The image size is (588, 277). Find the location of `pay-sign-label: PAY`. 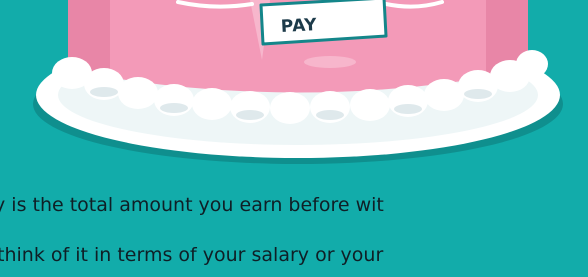

pay-sign-label: PAY is located at coordinates (299, 26).